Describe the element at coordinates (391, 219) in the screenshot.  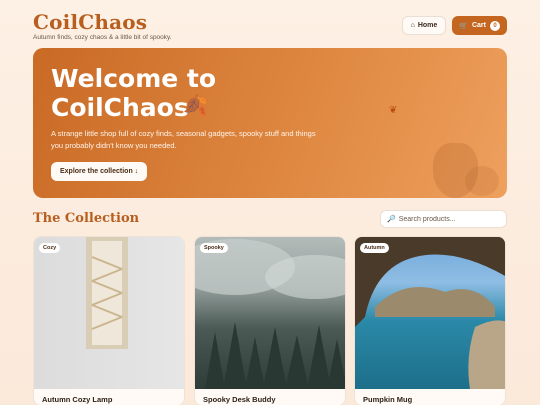
I see `search-icon: 🔎` at that location.